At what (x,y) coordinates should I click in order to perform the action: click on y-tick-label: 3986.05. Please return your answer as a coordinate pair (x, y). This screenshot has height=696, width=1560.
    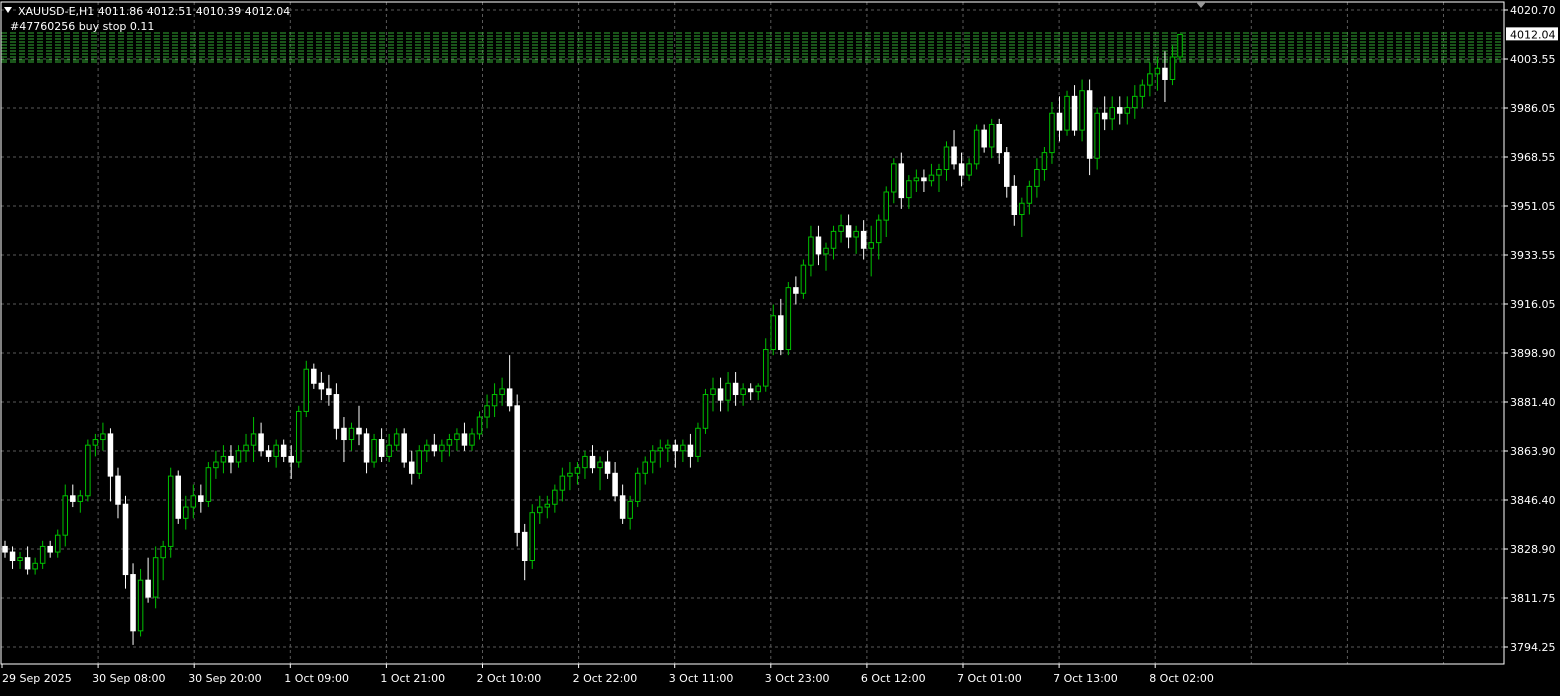
    Looking at the image, I should click on (1533, 108).